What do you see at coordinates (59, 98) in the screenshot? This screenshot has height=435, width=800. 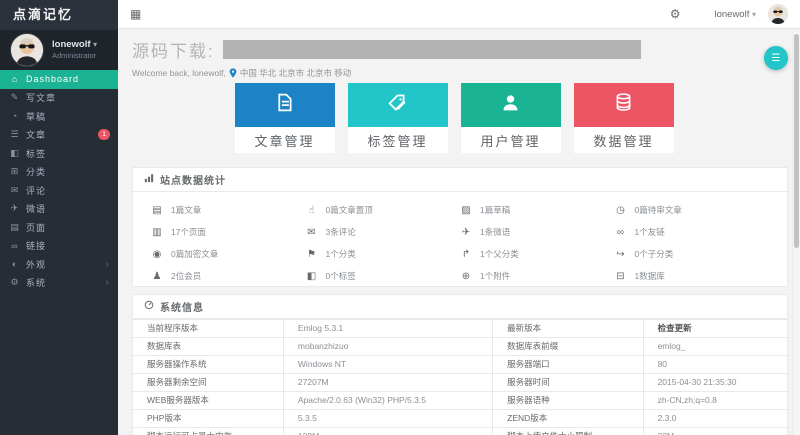 I see `menu-write-article: ✎ 写文章` at bounding box center [59, 98].